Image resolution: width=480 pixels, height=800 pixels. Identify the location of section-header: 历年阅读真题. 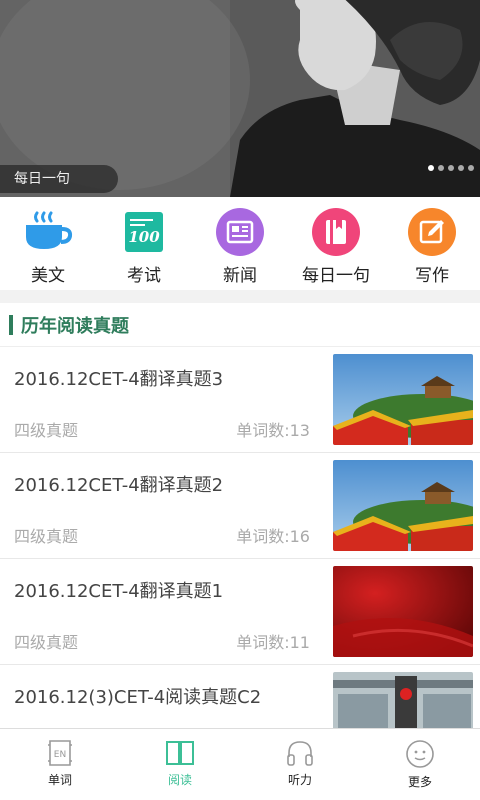
(240, 325).